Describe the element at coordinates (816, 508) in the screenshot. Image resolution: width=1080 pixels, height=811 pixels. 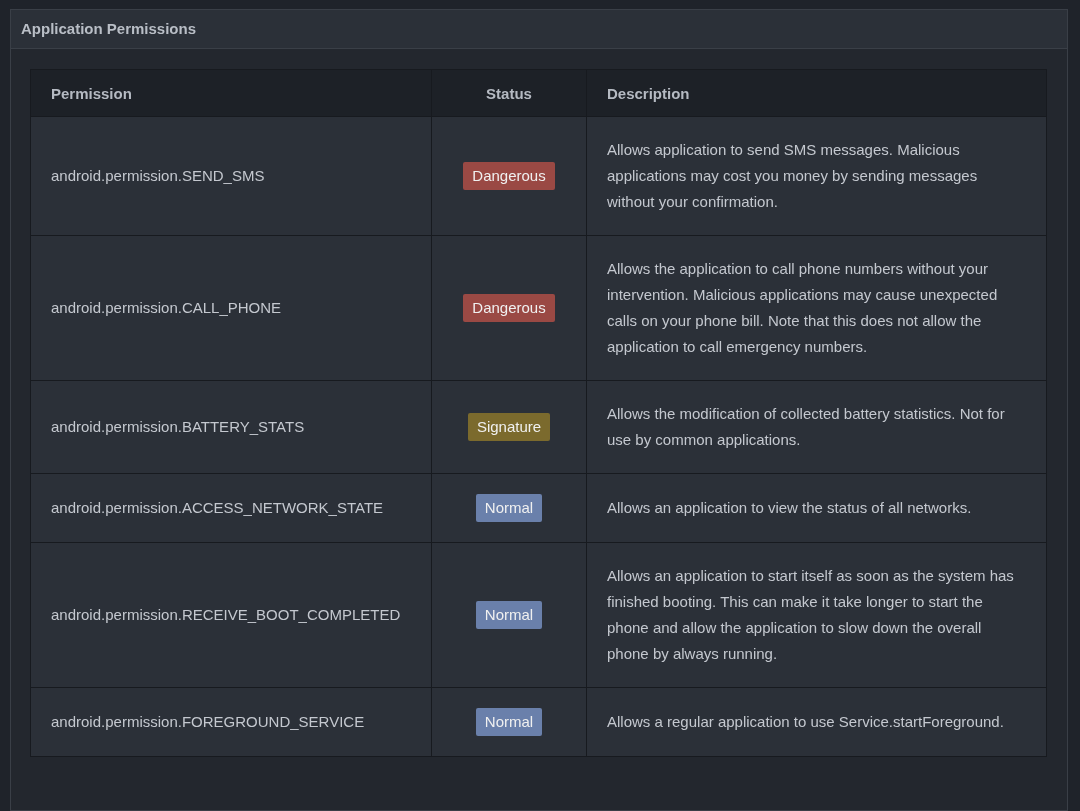
I see `description-cell: Allows an application to view the status of all networks.` at that location.